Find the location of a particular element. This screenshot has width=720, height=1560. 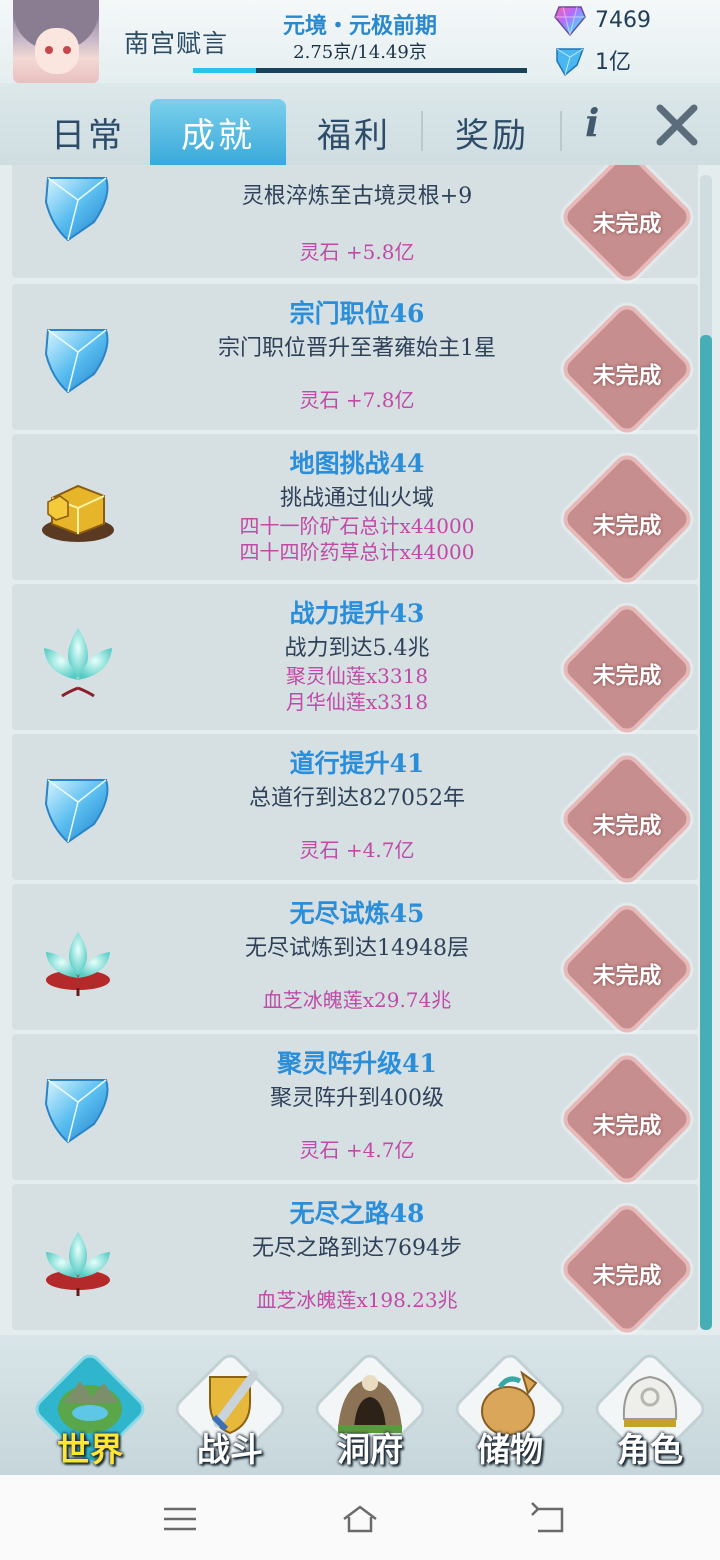

achievement-desc: 挑战通过仙火域 is located at coordinates (356, 498).